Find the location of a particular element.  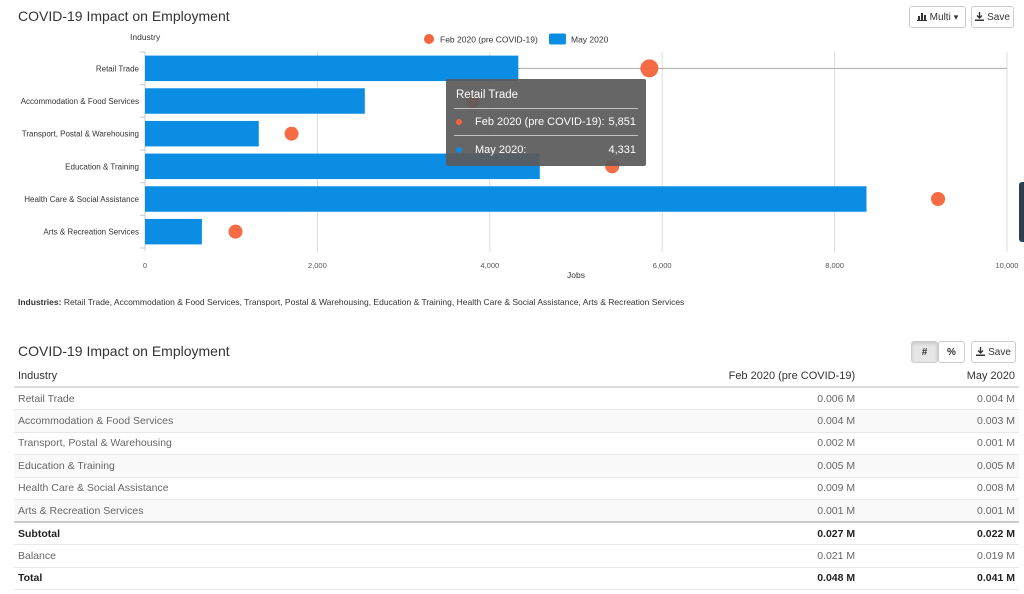

cell-may: 0.019 M is located at coordinates (939, 556).